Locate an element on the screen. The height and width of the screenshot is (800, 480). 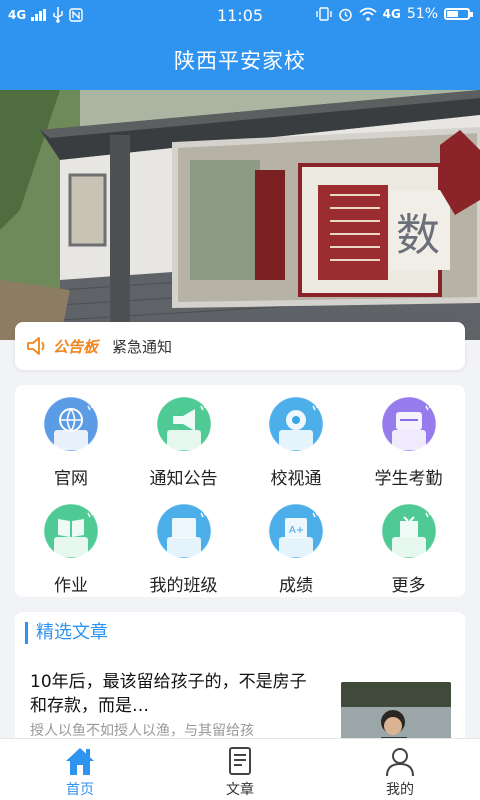
attendance-icon is located at coordinates (408, 424).